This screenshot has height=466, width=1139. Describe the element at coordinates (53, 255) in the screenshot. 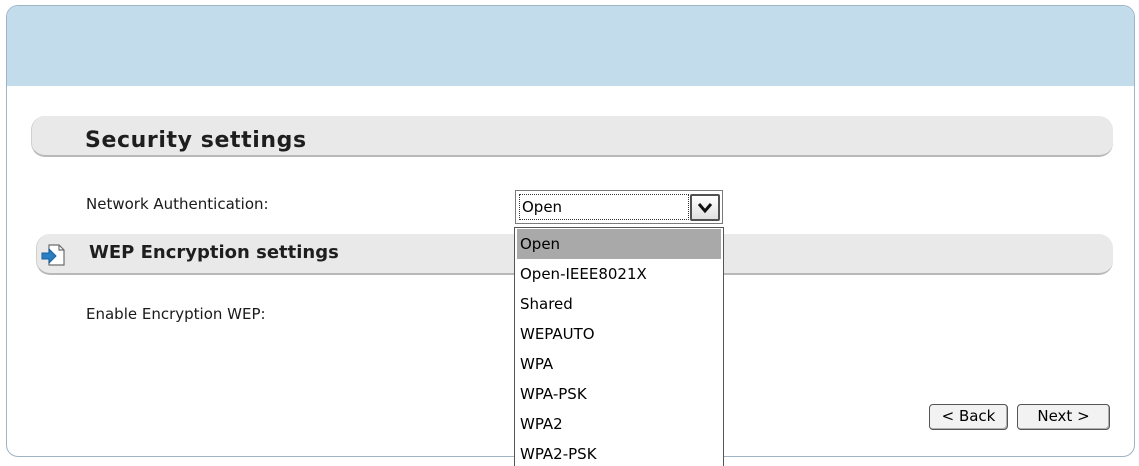

I see `page-arrow-icon` at that location.